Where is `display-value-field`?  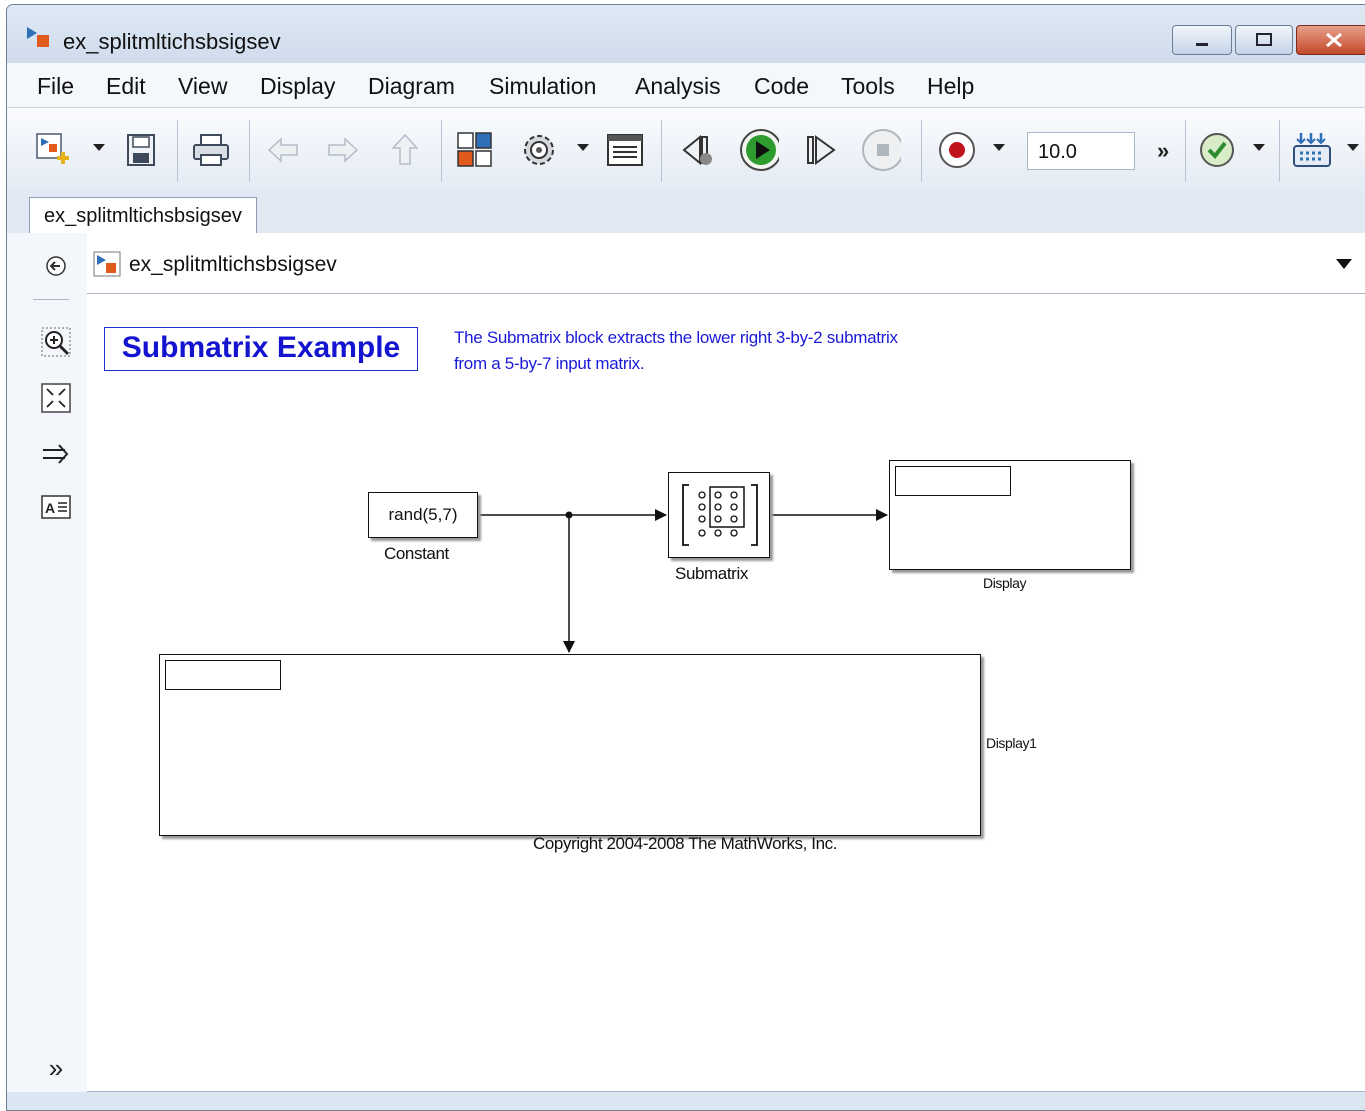
display-value-field is located at coordinates (953, 481).